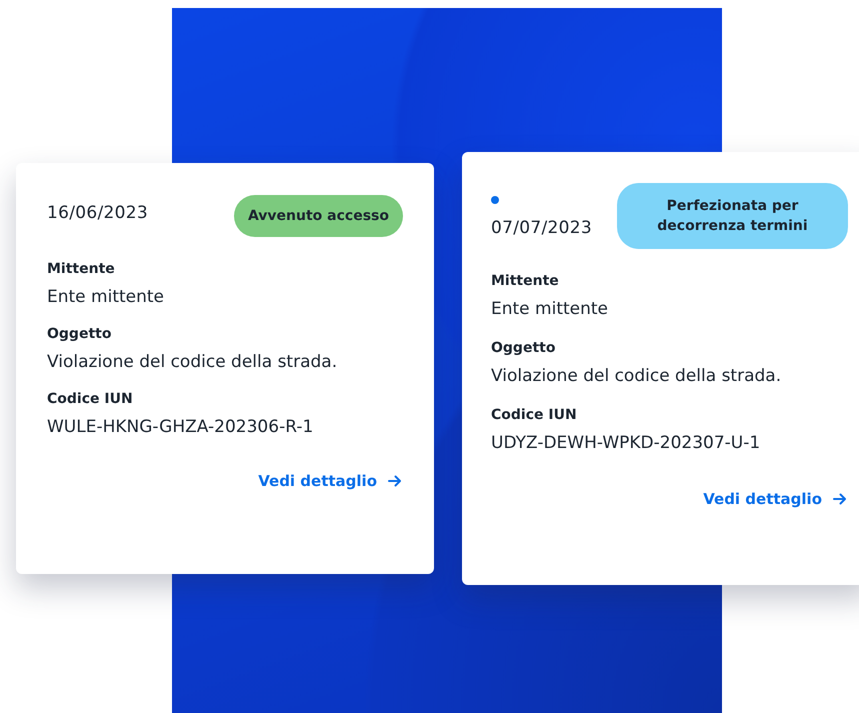 The image size is (859, 713). What do you see at coordinates (97, 213) in the screenshot?
I see `date-text: 16/06/2023` at bounding box center [97, 213].